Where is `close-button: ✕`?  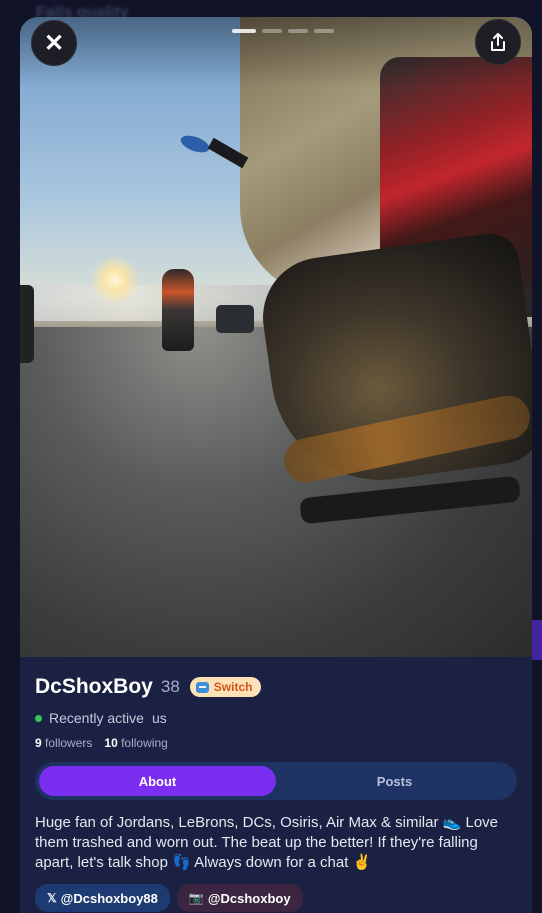
close-button: ✕ is located at coordinates (54, 43).